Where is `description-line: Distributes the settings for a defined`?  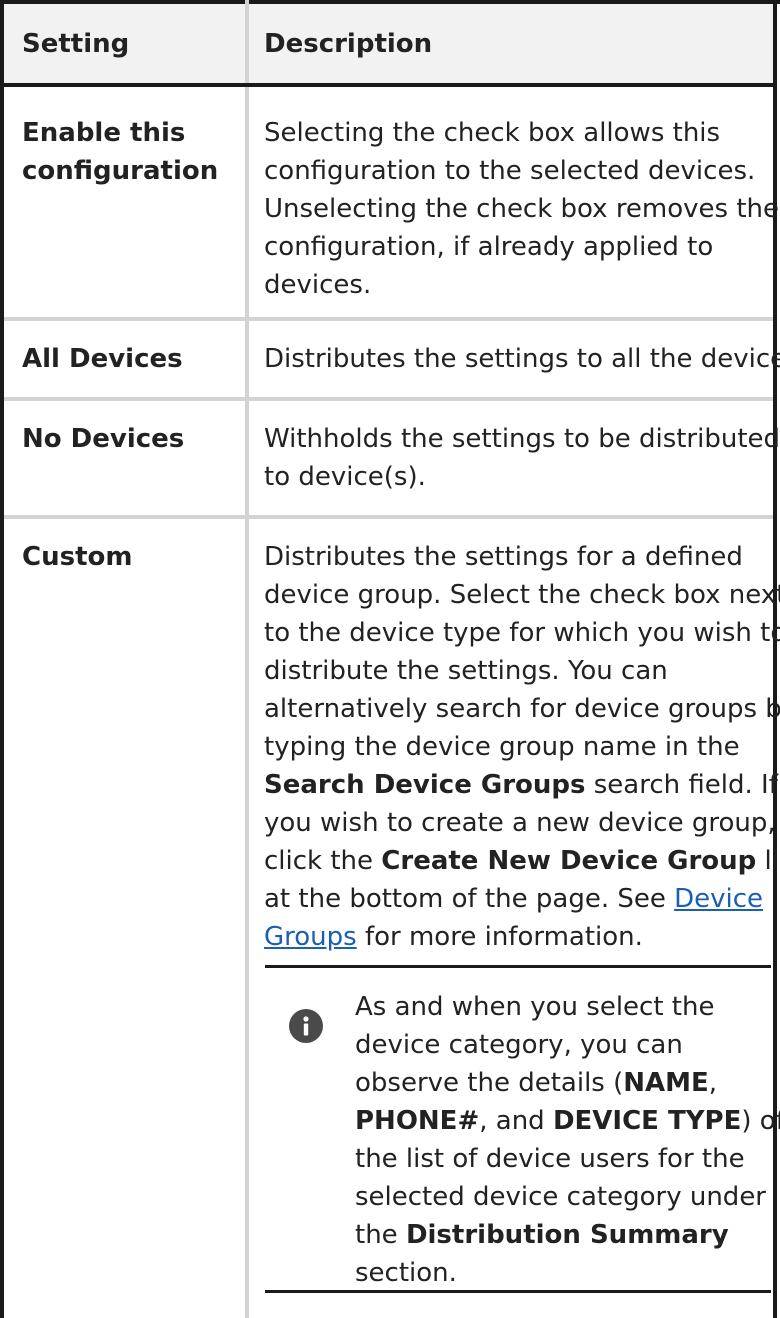
description-line: Distributes the settings for a defined is located at coordinates (503, 557).